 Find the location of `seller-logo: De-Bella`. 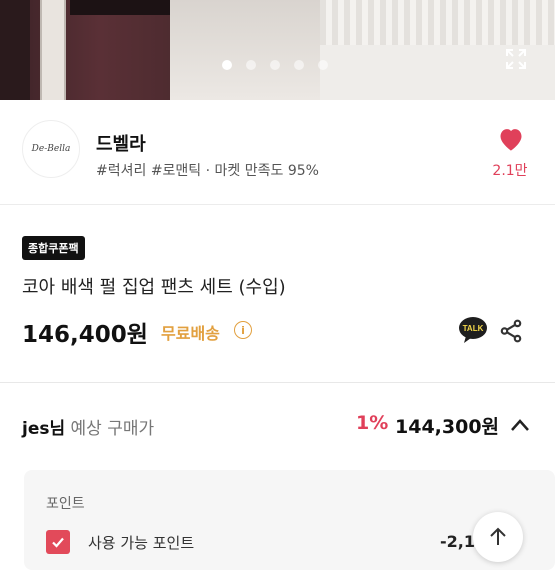

seller-logo: De-Bella is located at coordinates (51, 149).